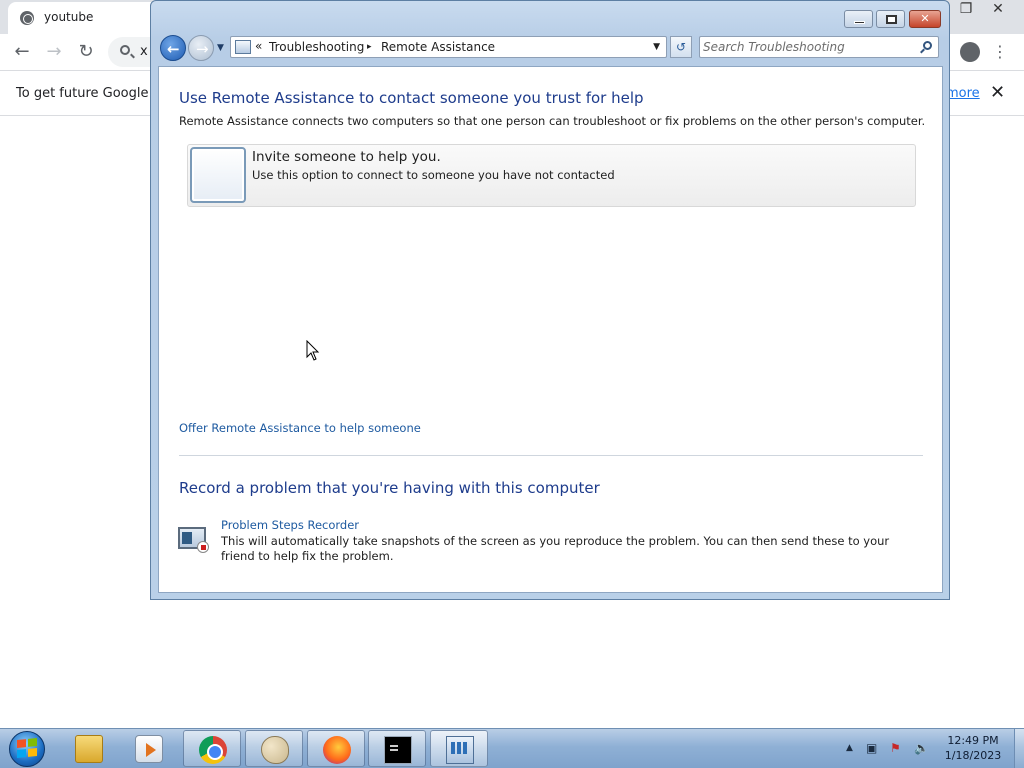 The height and width of the screenshot is (768, 1024). I want to click on search-box, so click(819, 47).